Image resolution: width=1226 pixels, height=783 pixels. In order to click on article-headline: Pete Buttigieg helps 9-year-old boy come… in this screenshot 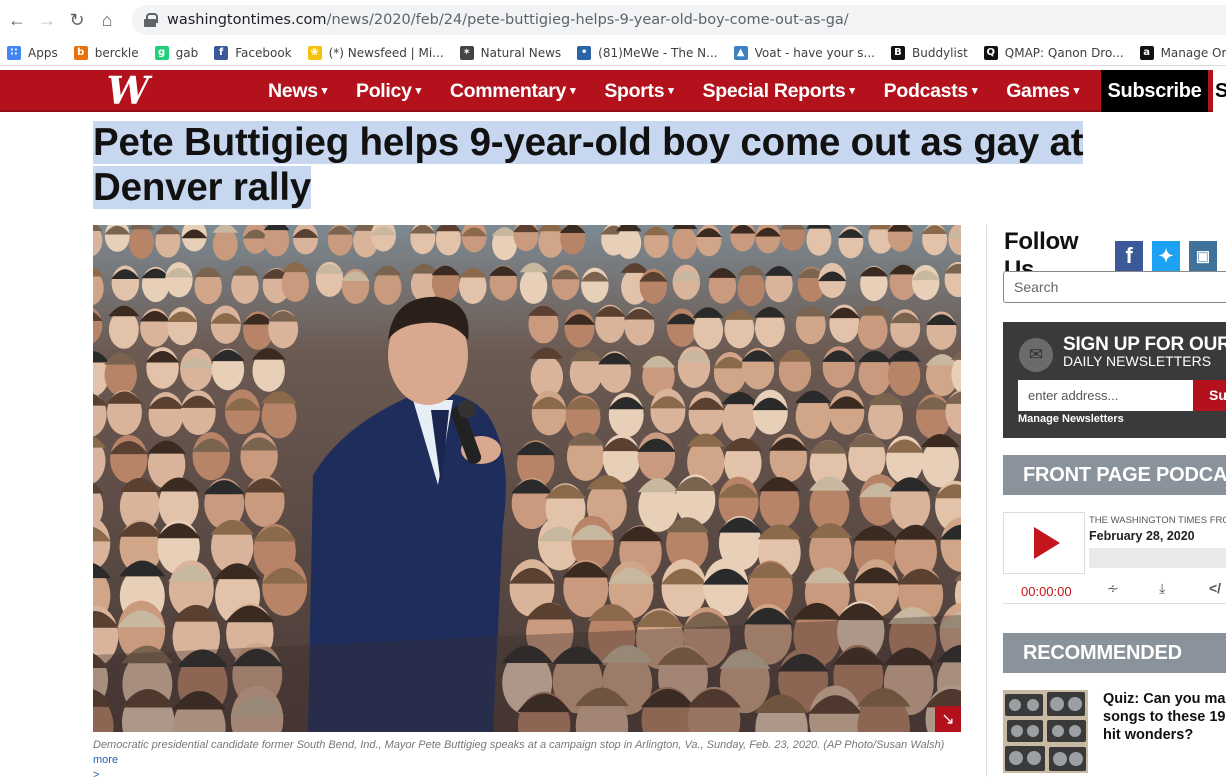, I will do `click(648, 165)`.